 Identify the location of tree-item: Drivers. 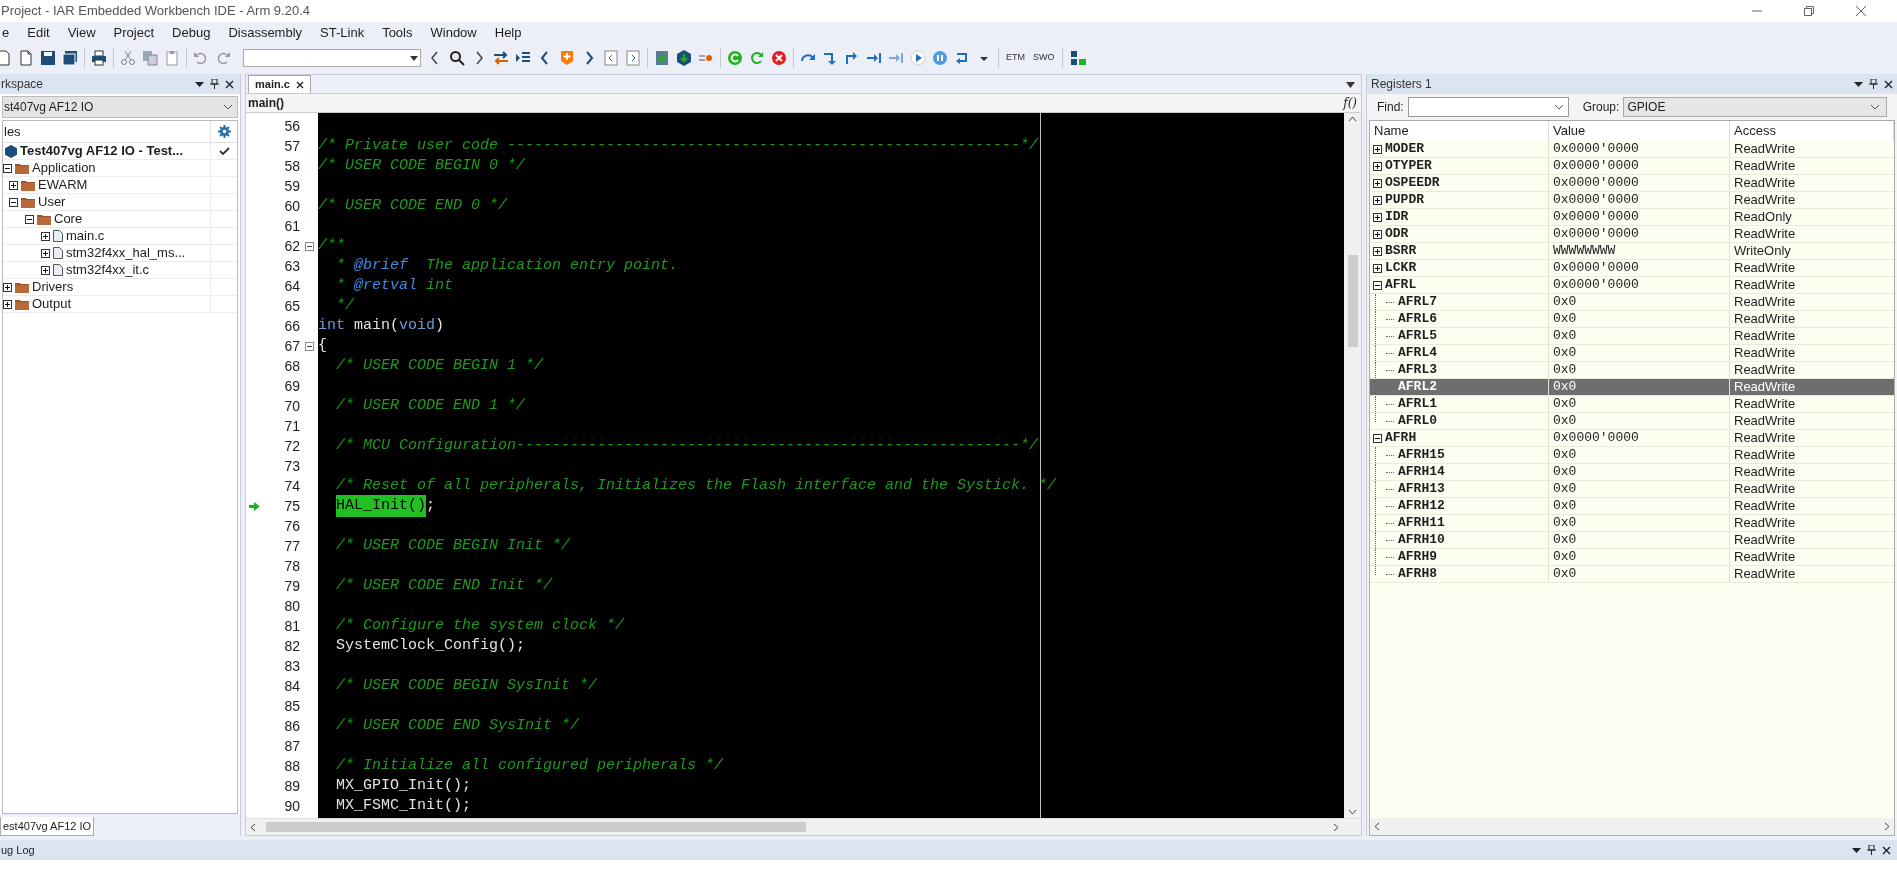
(53, 287).